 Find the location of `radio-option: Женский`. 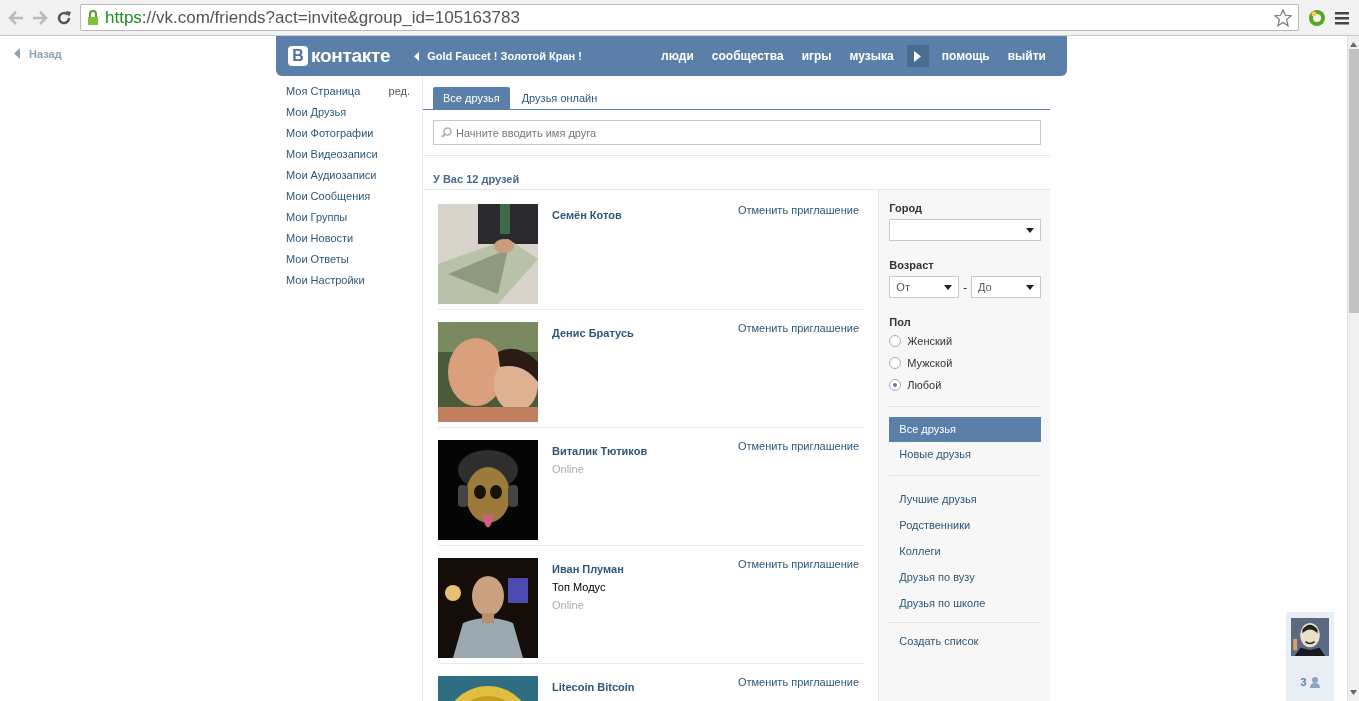

radio-option: Женский is located at coordinates (965, 341).